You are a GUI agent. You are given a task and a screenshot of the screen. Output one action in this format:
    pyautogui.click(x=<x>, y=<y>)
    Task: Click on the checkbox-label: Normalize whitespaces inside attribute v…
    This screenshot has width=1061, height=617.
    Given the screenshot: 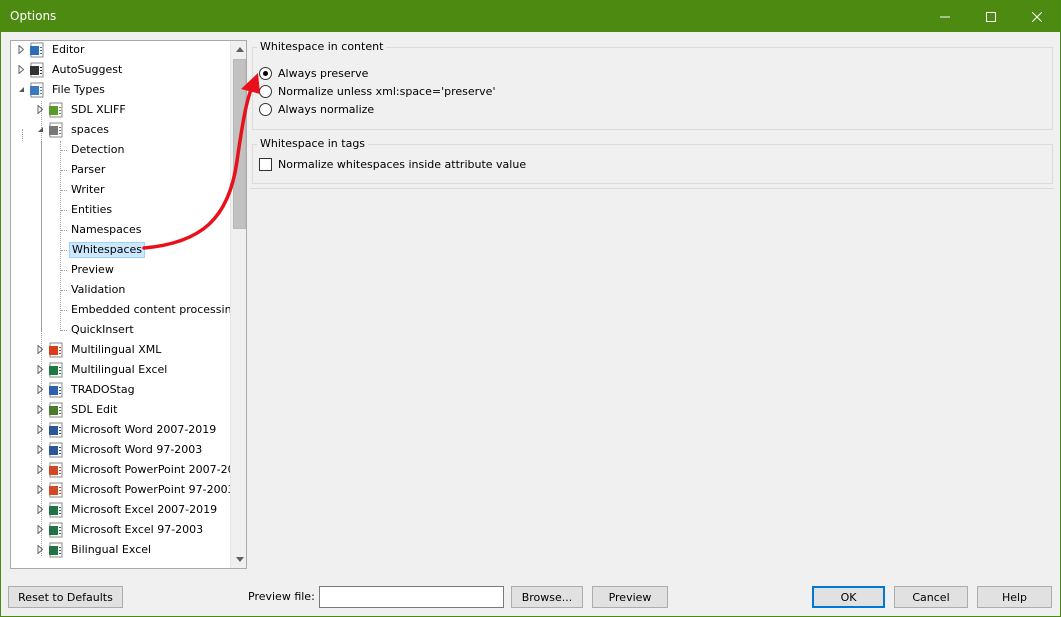 What is the action you would take?
    pyautogui.click(x=402, y=164)
    